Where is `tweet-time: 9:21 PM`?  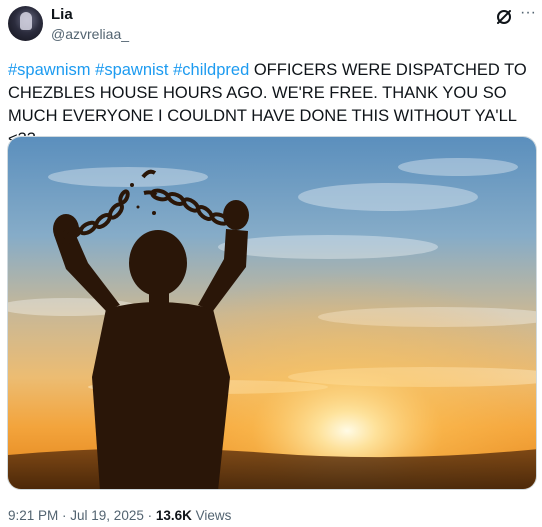 tweet-time: 9:21 PM is located at coordinates (33, 515).